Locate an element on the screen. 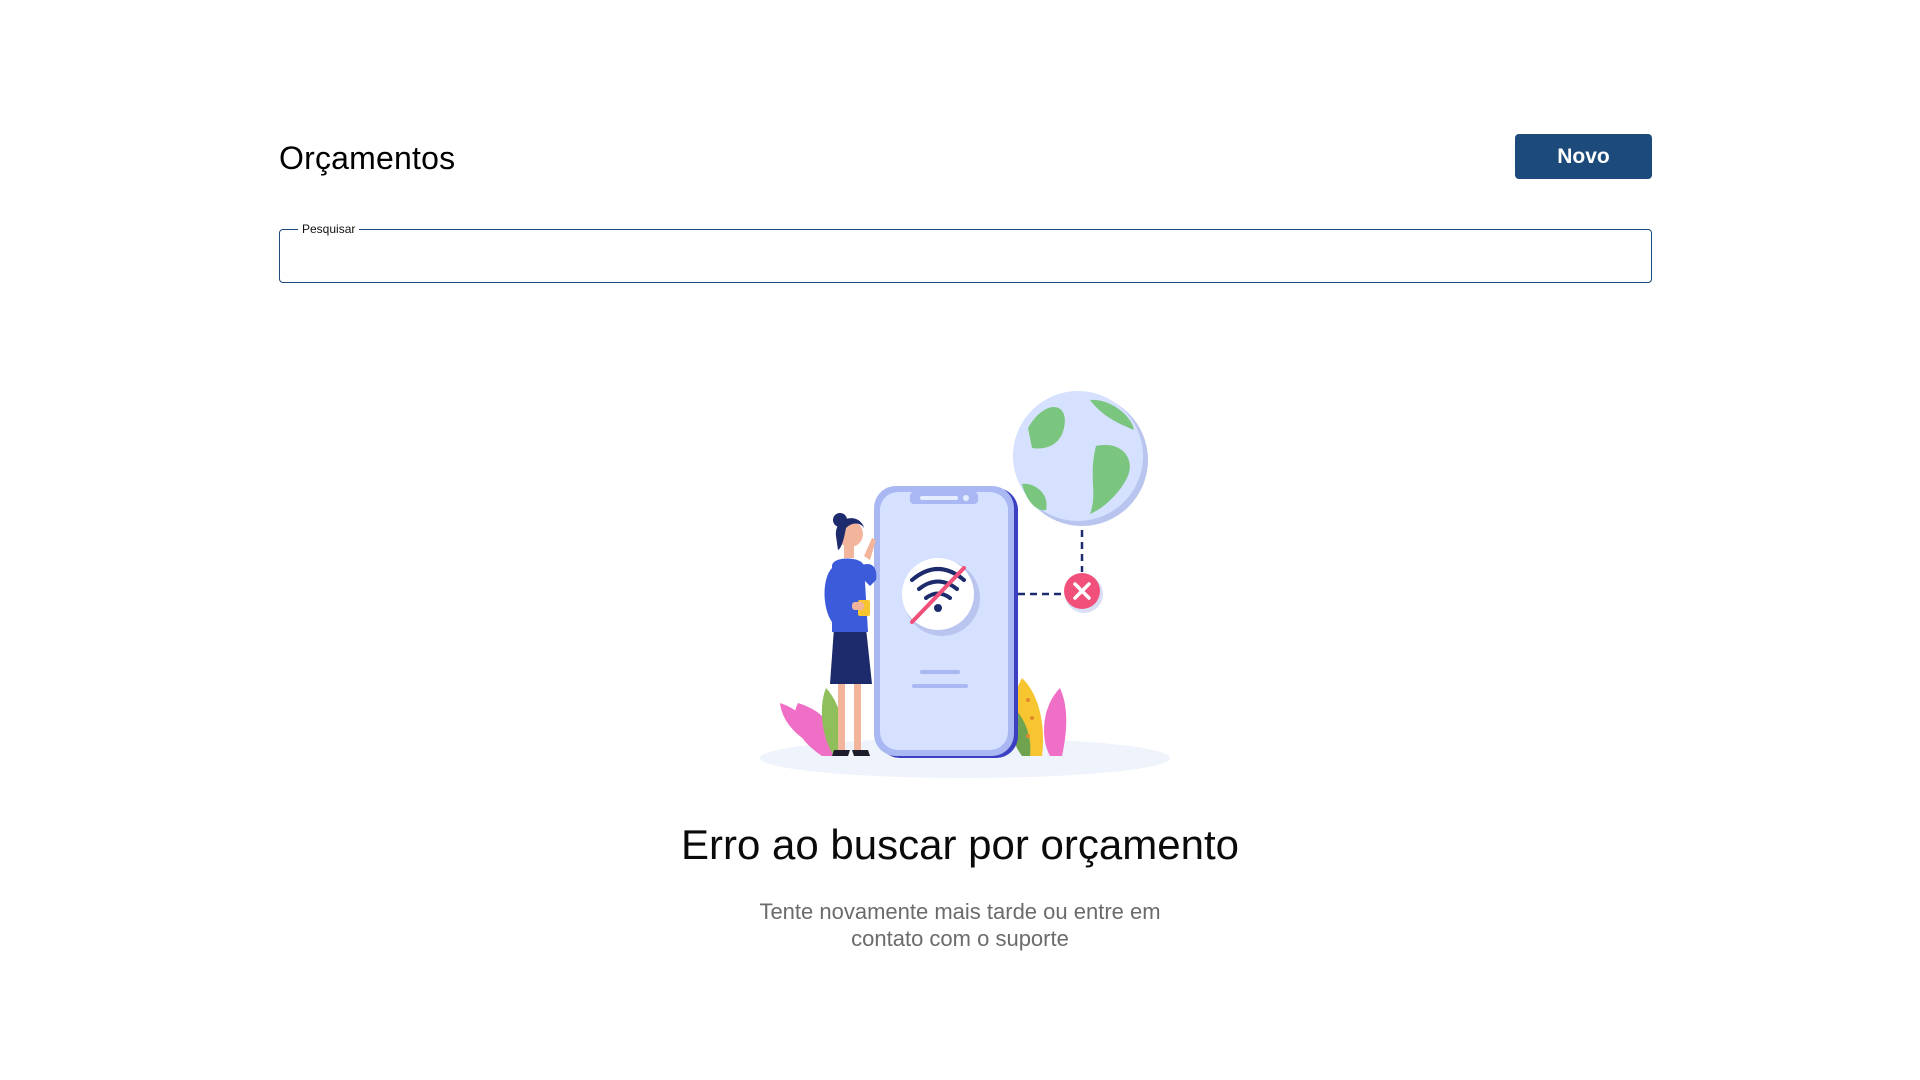  left-plant-icon is located at coordinates (812, 722).